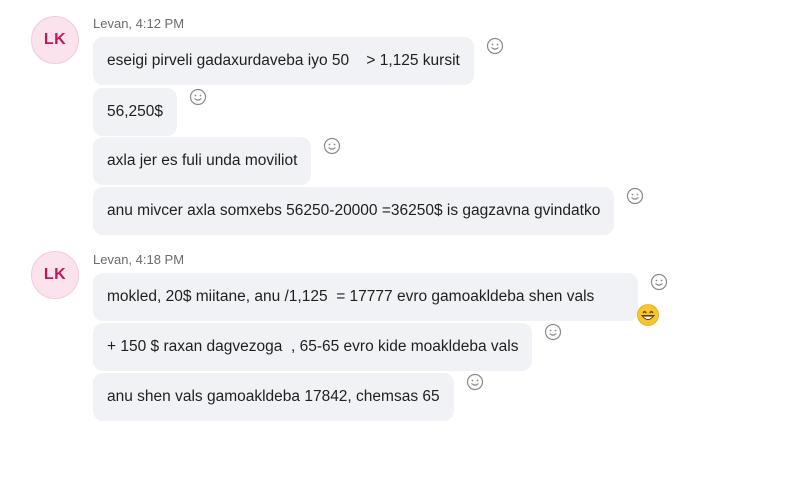 This screenshot has width=799, height=486. I want to click on message-text: axla jer es fuli unda moviliot, so click(202, 160).